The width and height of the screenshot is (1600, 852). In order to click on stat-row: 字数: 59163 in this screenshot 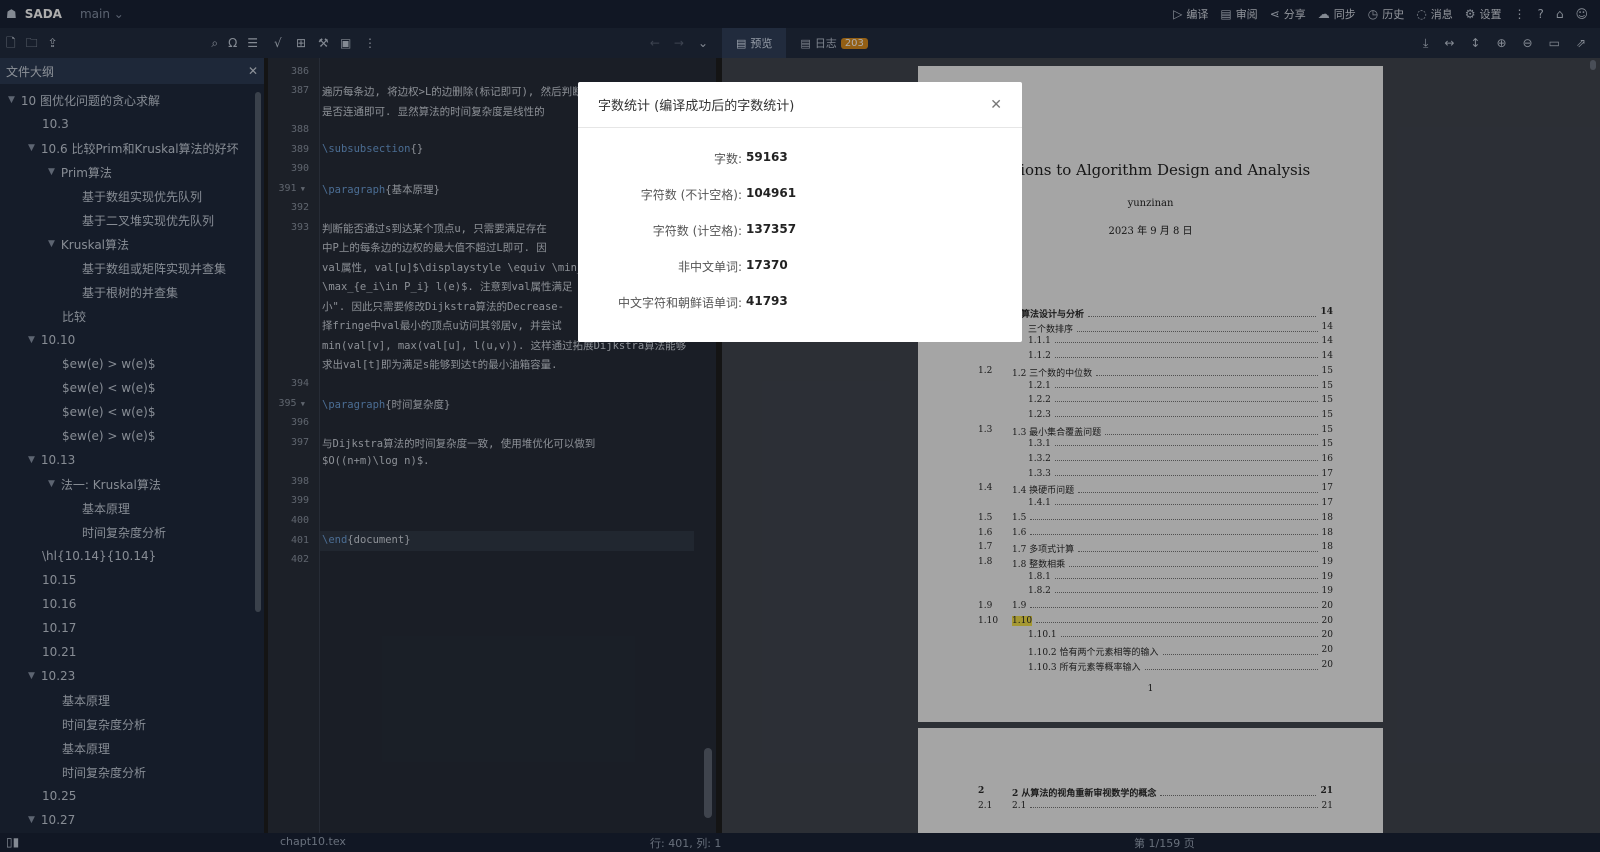, I will do `click(800, 158)`.